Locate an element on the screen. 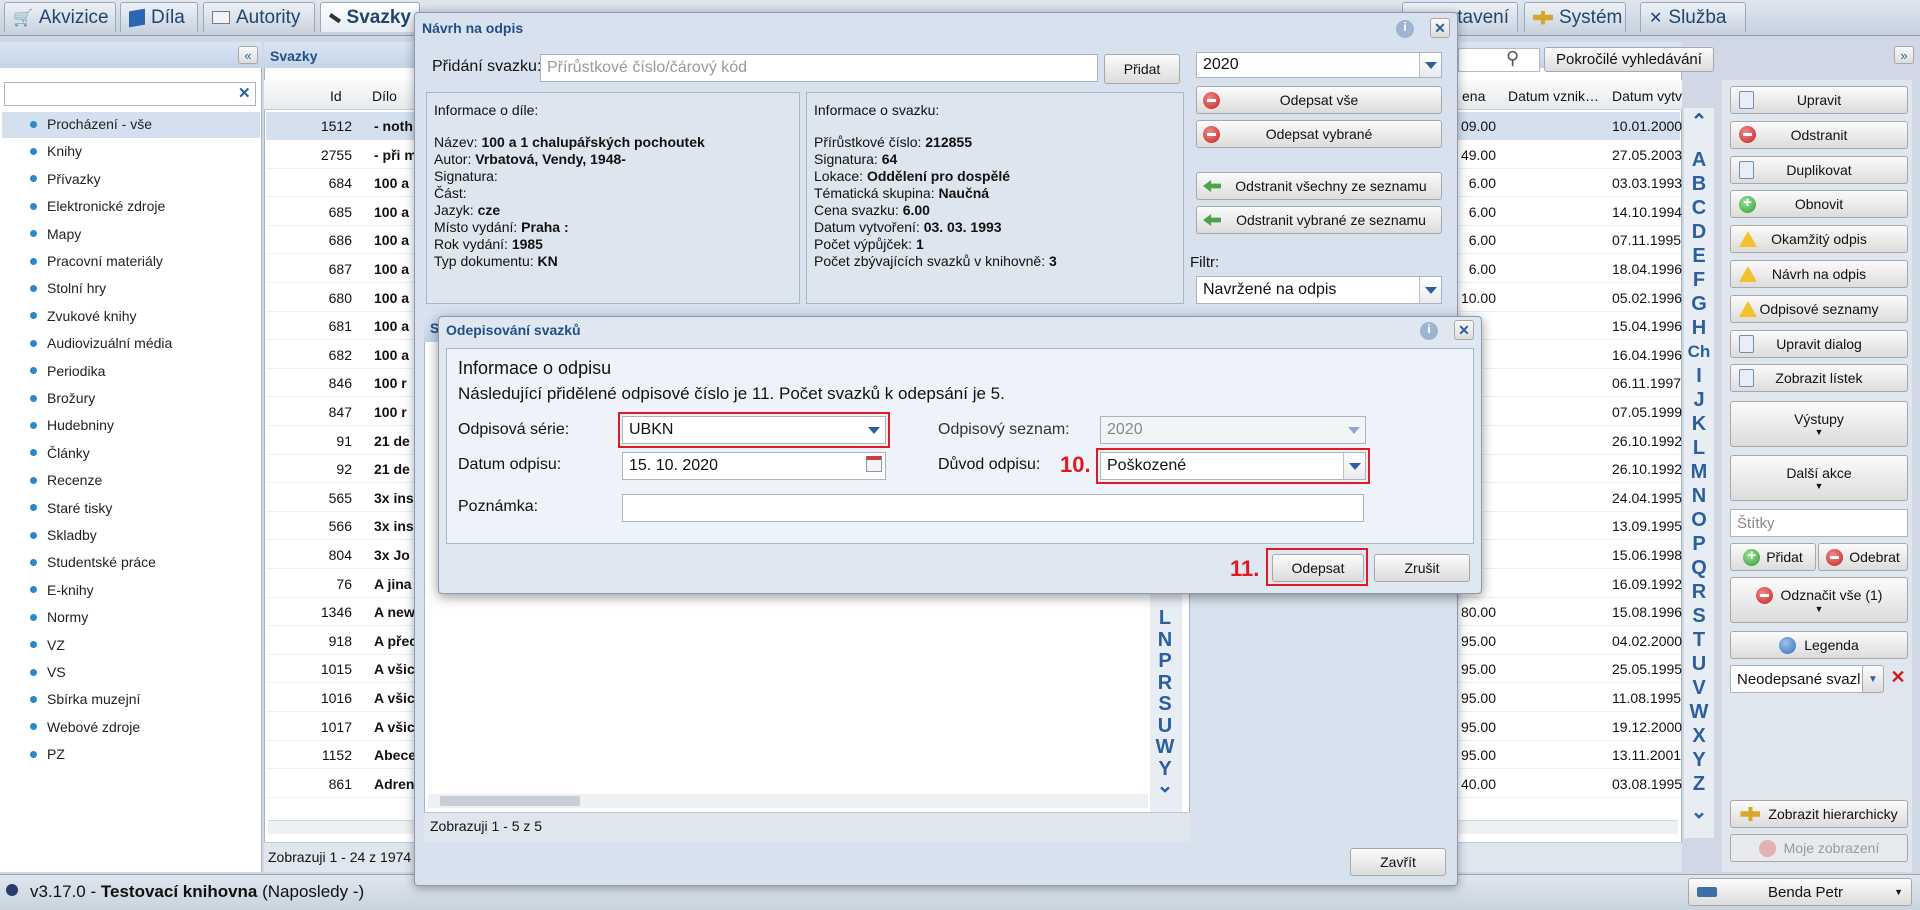  sidebar-item: Studentské práce is located at coordinates (93, 562).